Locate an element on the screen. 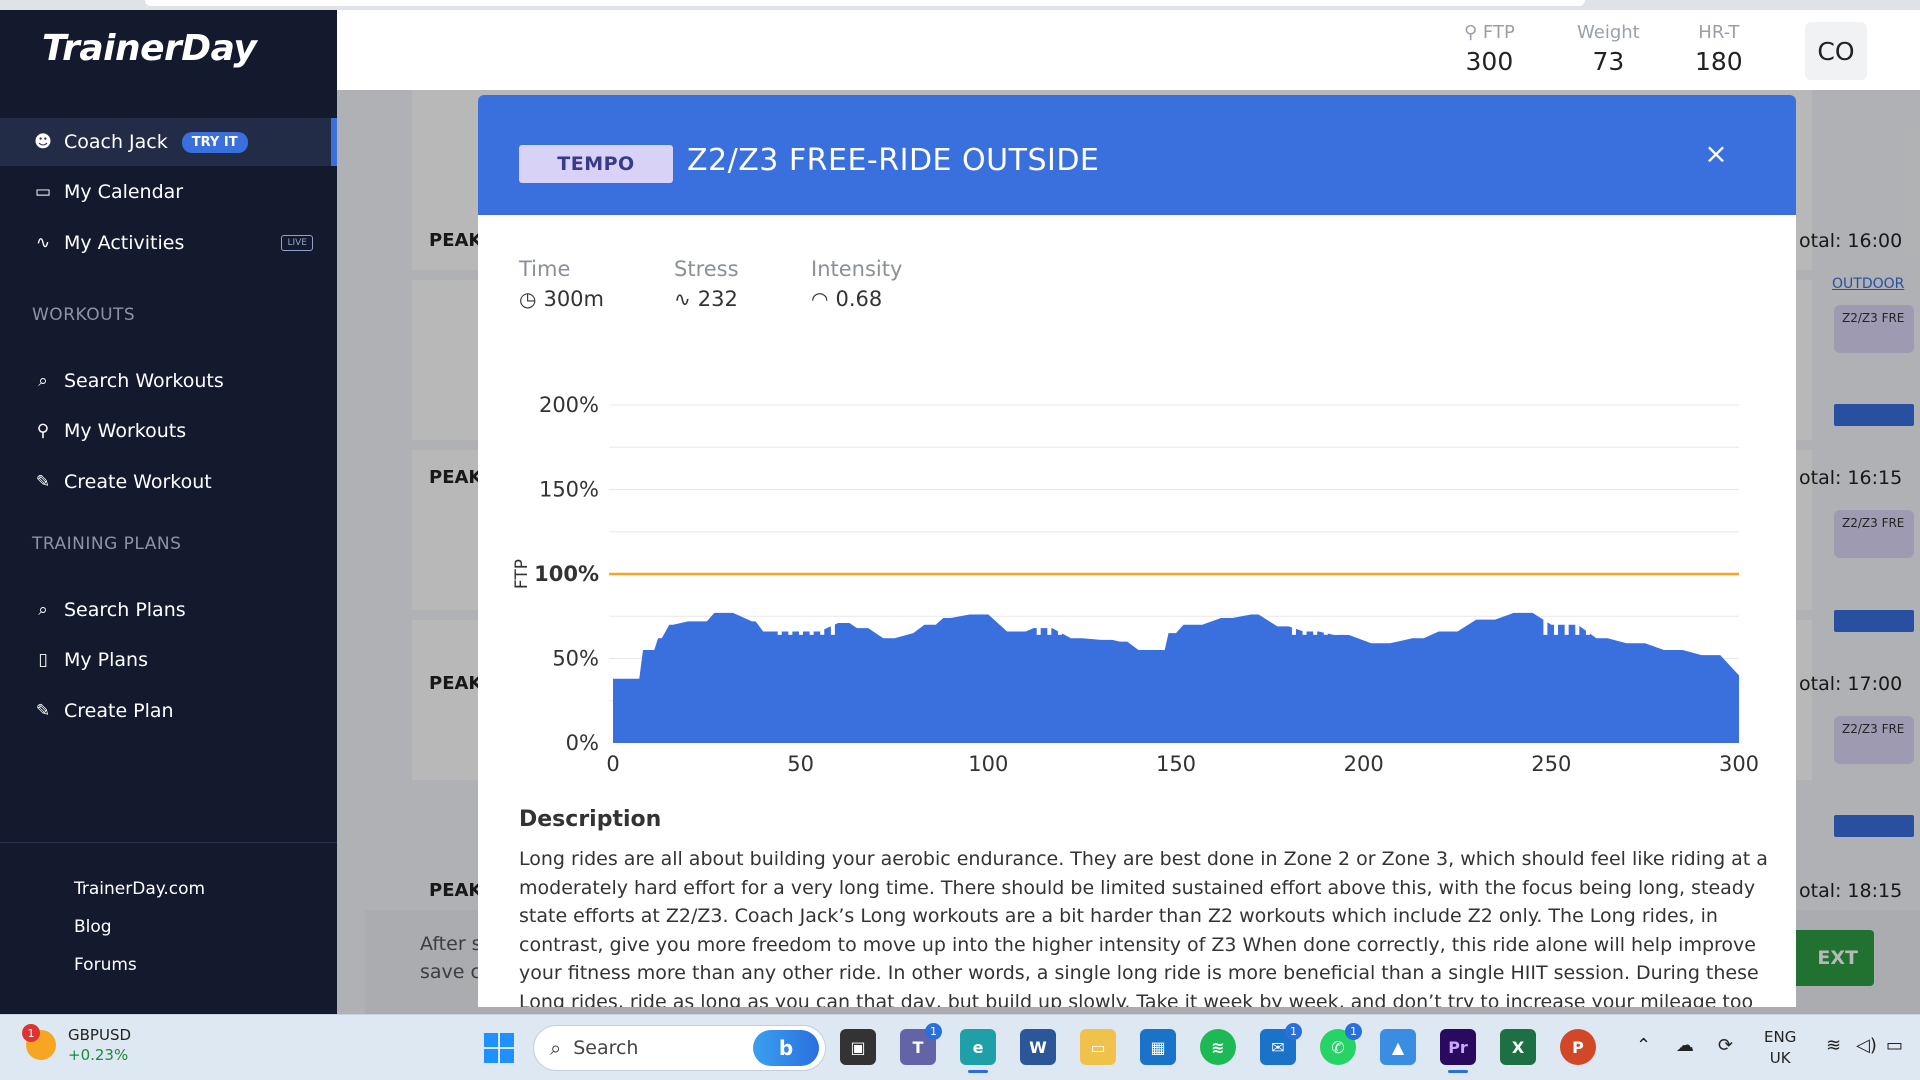 The height and width of the screenshot is (1080, 1920). x-tick-label: 100 is located at coordinates (988, 764).